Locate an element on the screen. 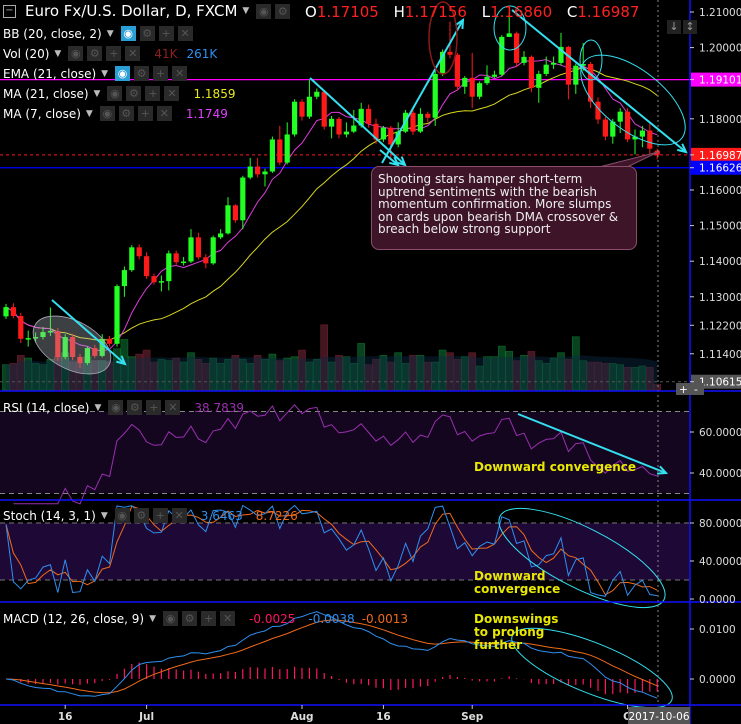 The height and width of the screenshot is (724, 741). vol-ma-value: 261K is located at coordinates (202, 53).